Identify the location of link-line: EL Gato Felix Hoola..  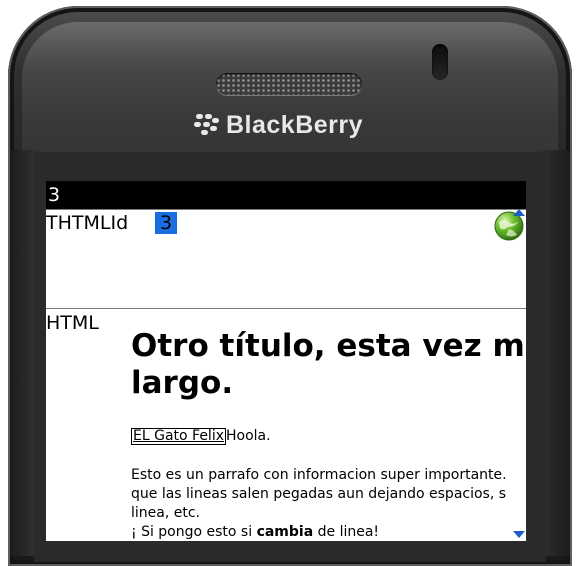
(201, 436).